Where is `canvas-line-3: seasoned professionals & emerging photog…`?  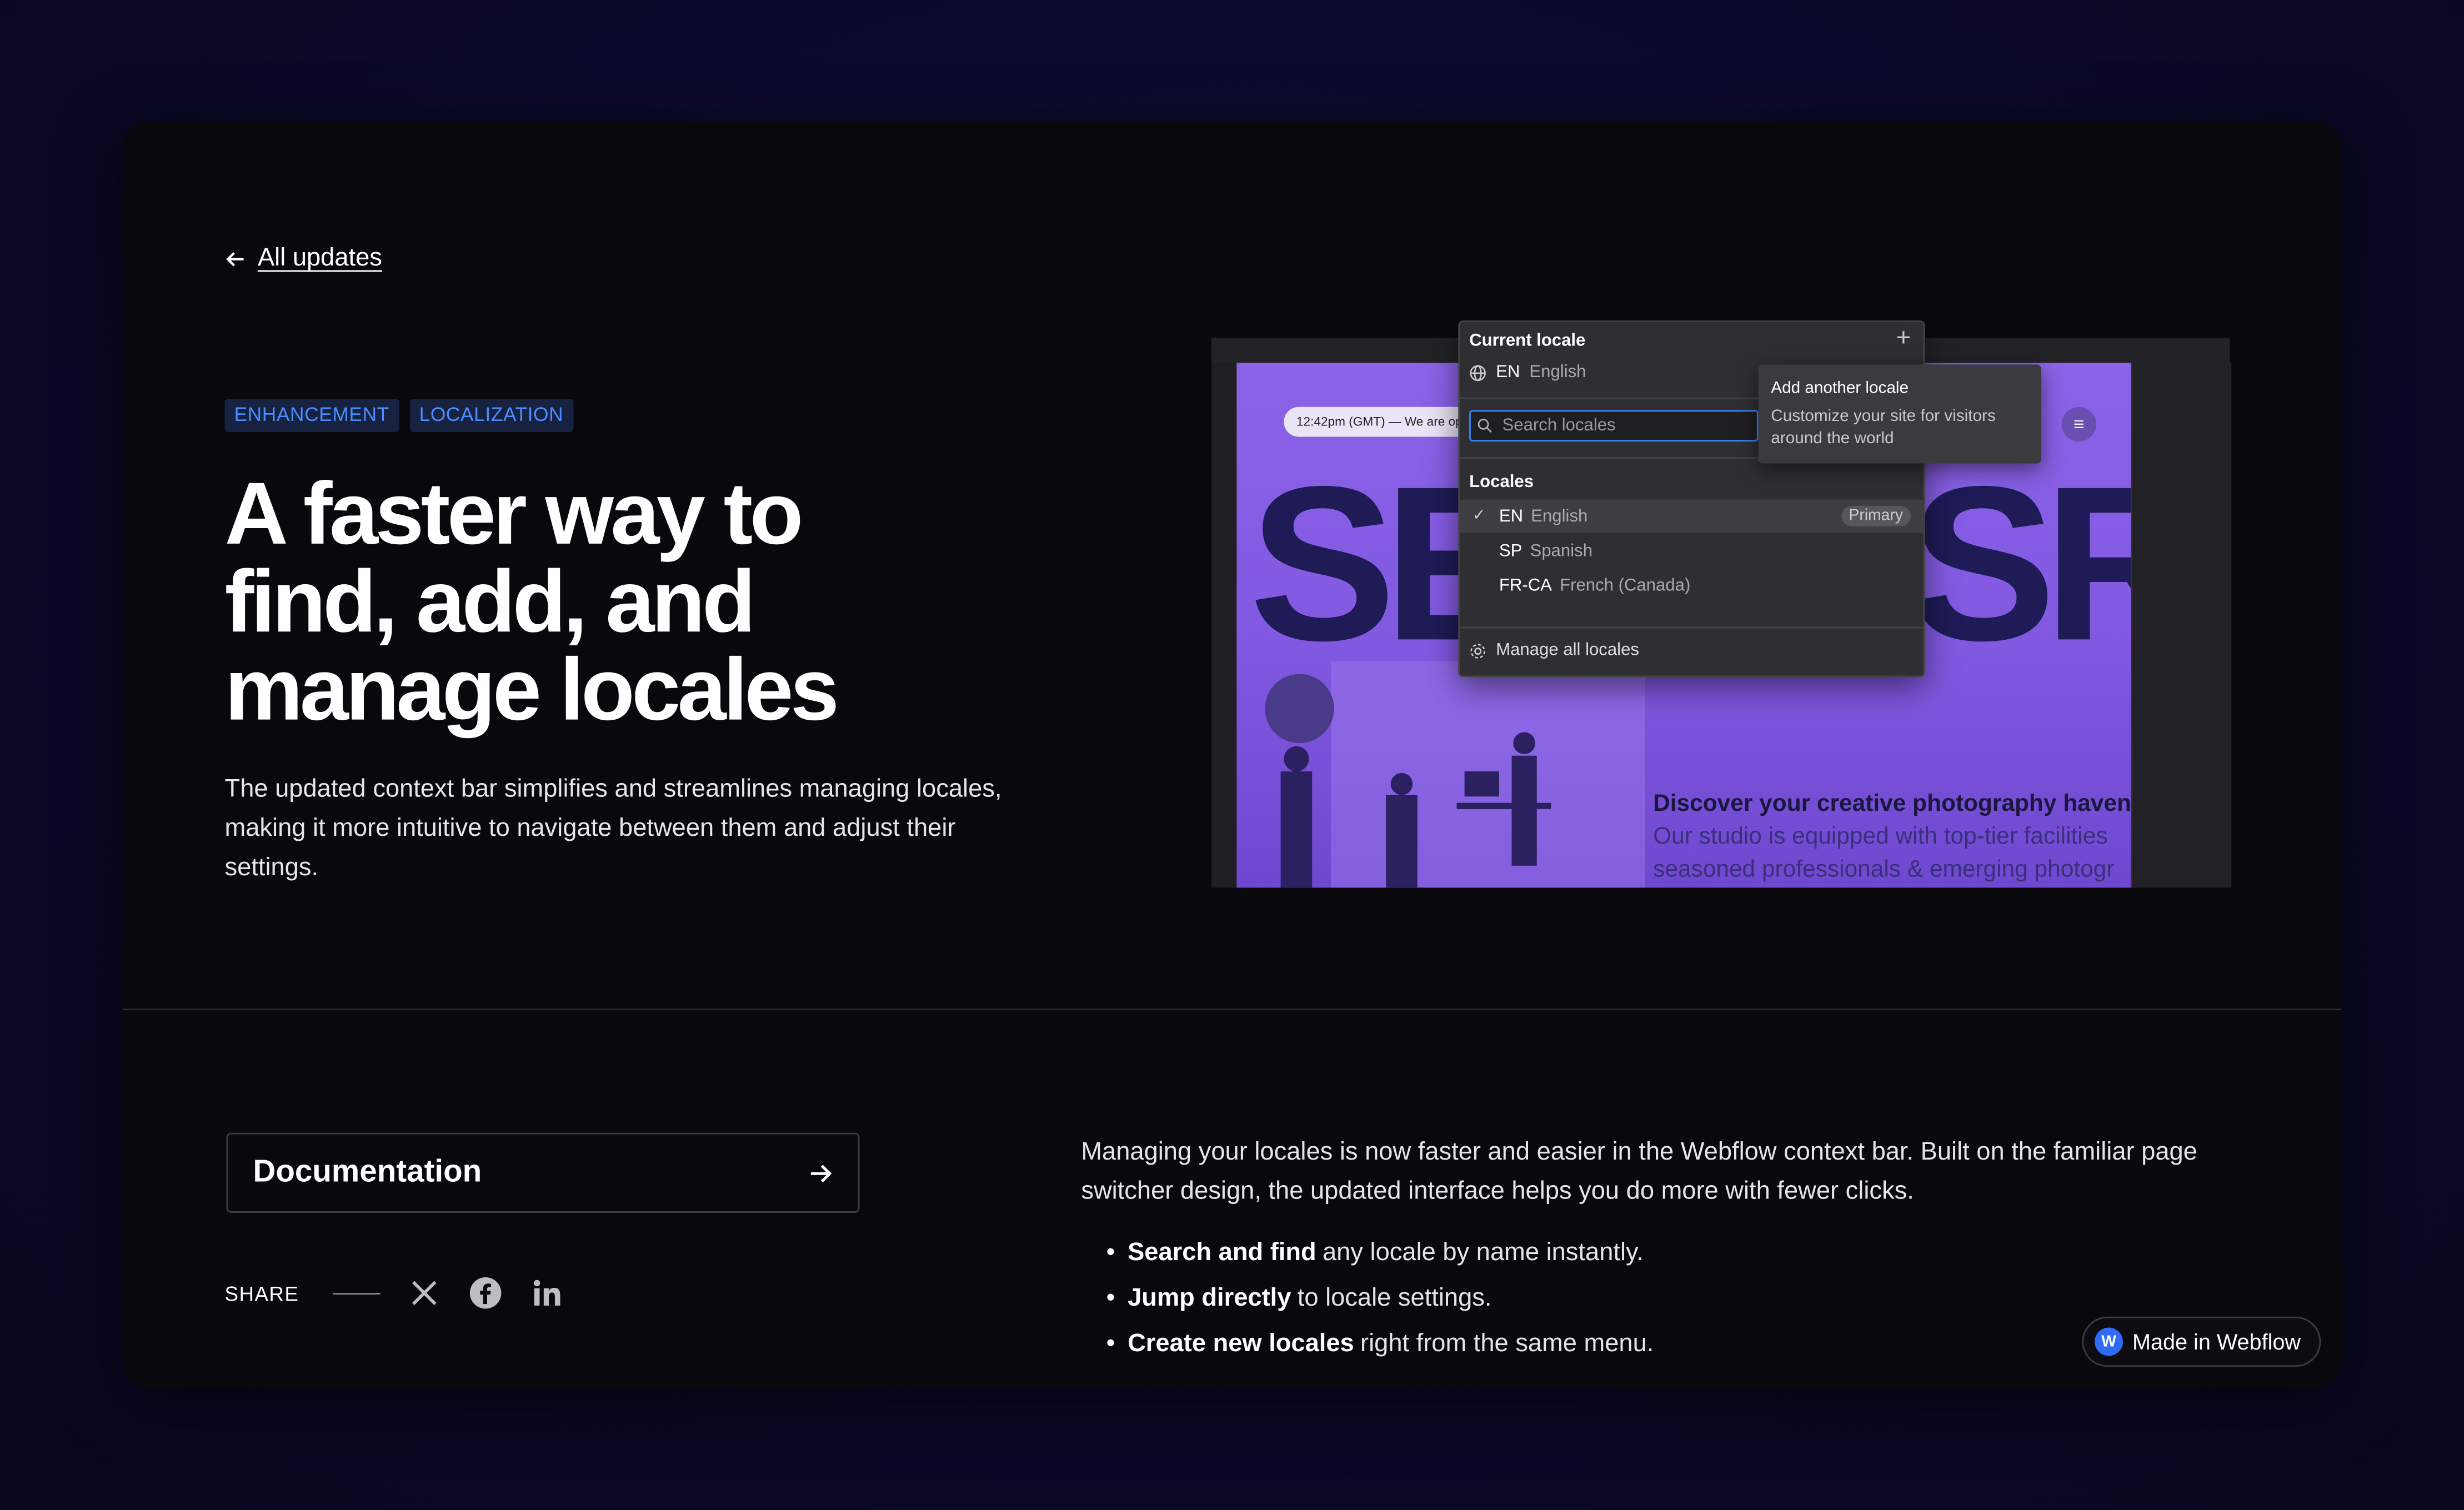
canvas-line-3: seasoned professionals & emerging photog… is located at coordinates (1884, 870).